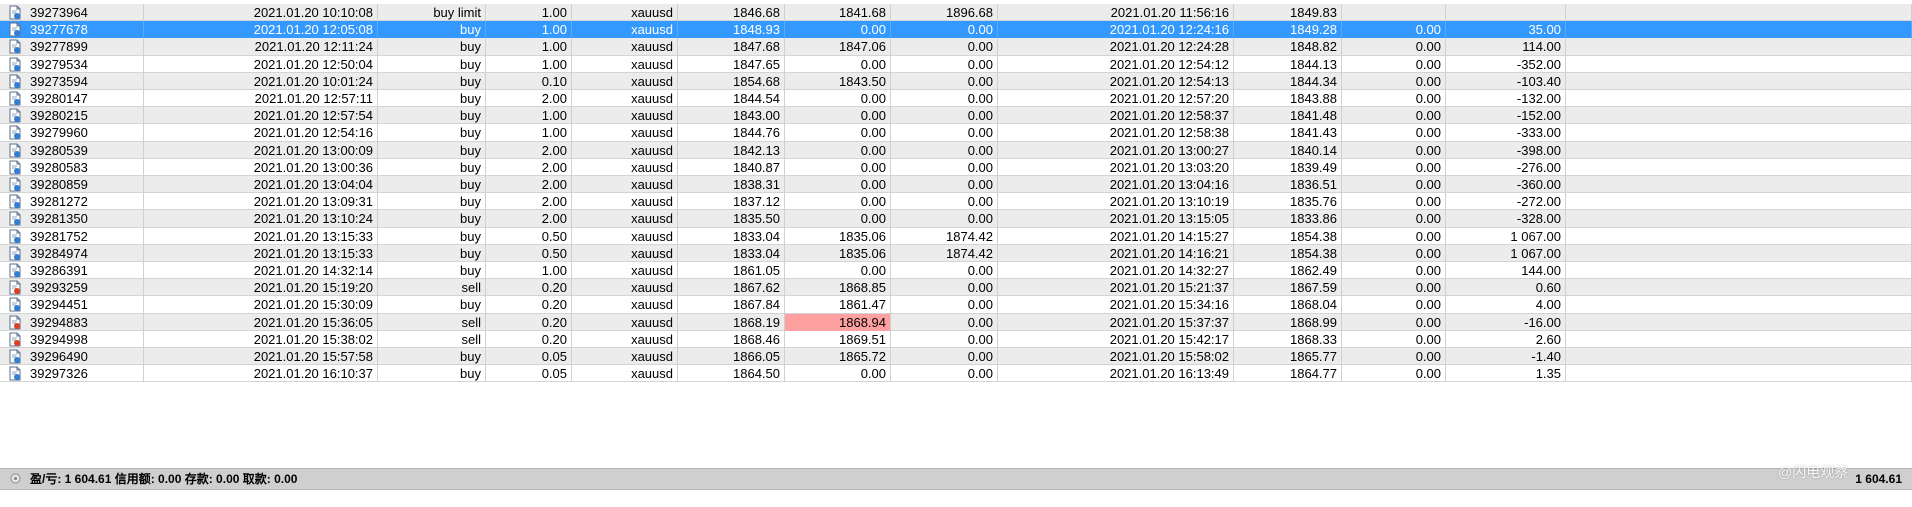  Describe the element at coordinates (72, 13) in the screenshot. I see `ticket-cell: 39273964` at that location.